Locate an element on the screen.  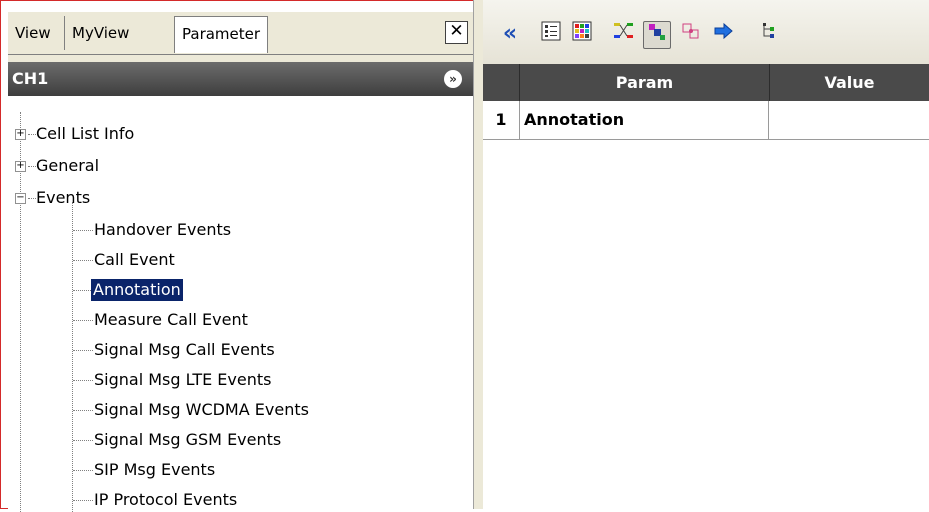
tree-item-call-event: Call Event is located at coordinates (134, 260).